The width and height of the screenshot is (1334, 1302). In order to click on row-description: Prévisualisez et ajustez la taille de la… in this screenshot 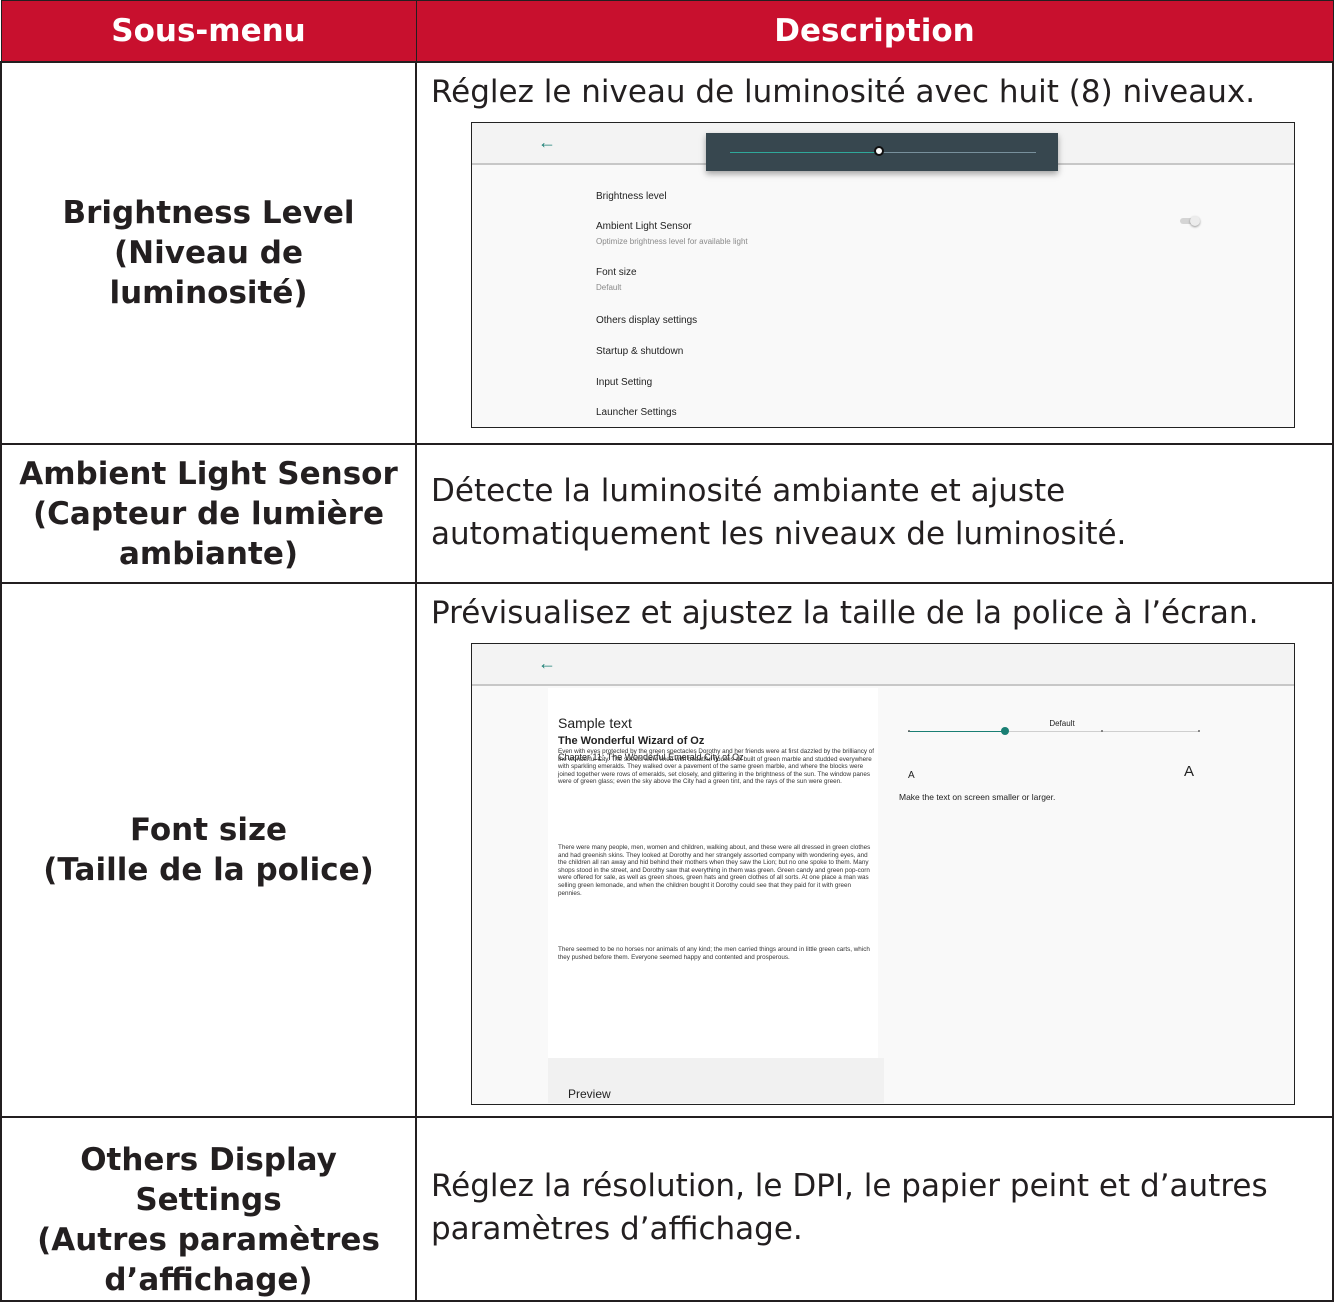, I will do `click(845, 613)`.